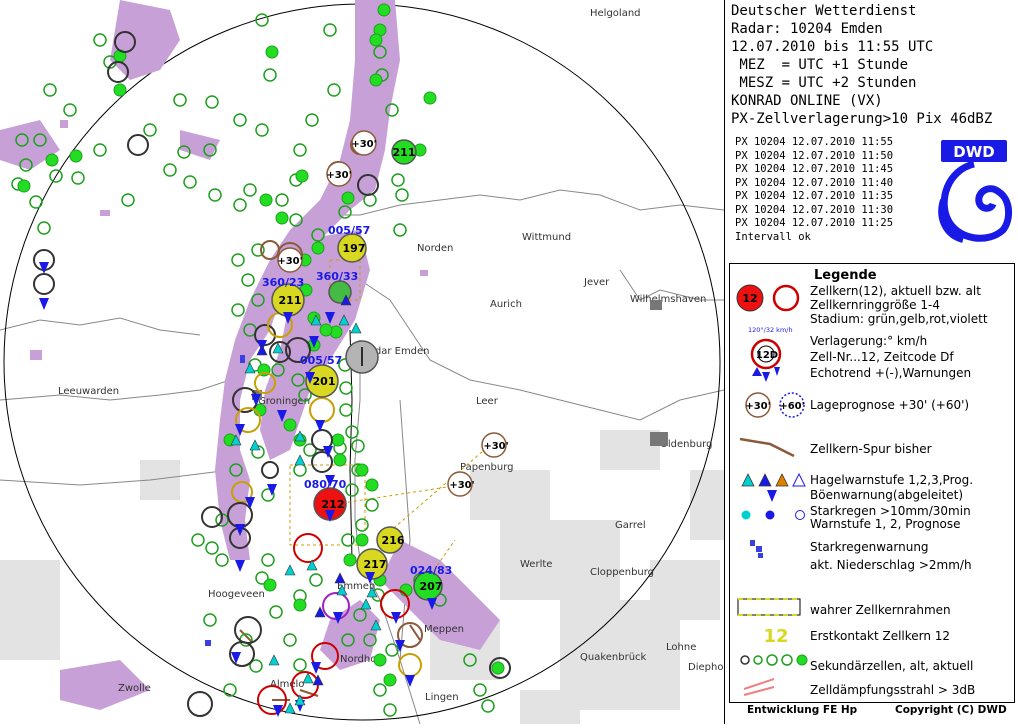 Image resolution: width=1018 pixels, height=728 pixels. What do you see at coordinates (284, 401) in the screenshot?
I see `place-label: Groningen` at bounding box center [284, 401].